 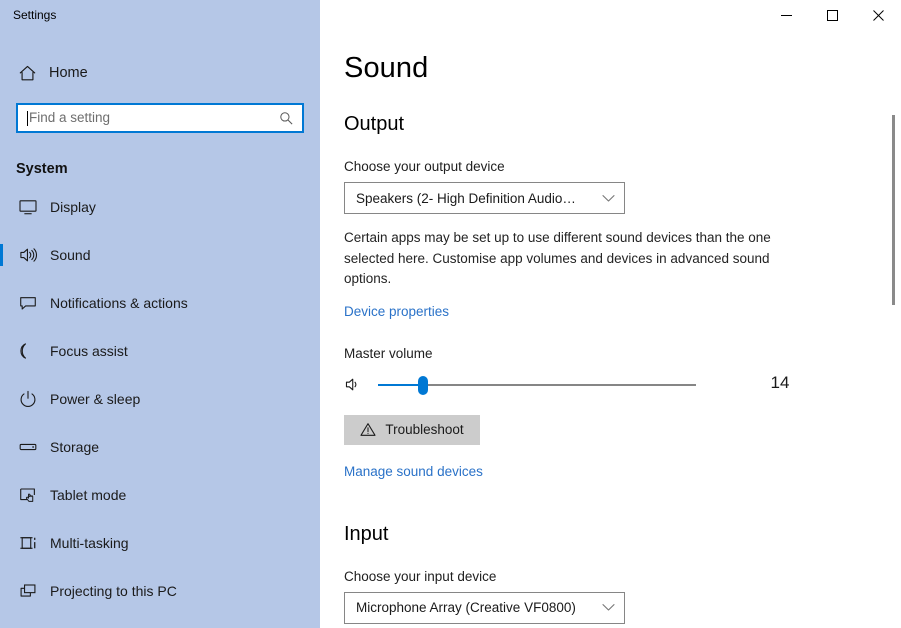 What do you see at coordinates (28, 207) in the screenshot?
I see `monitor-icon` at bounding box center [28, 207].